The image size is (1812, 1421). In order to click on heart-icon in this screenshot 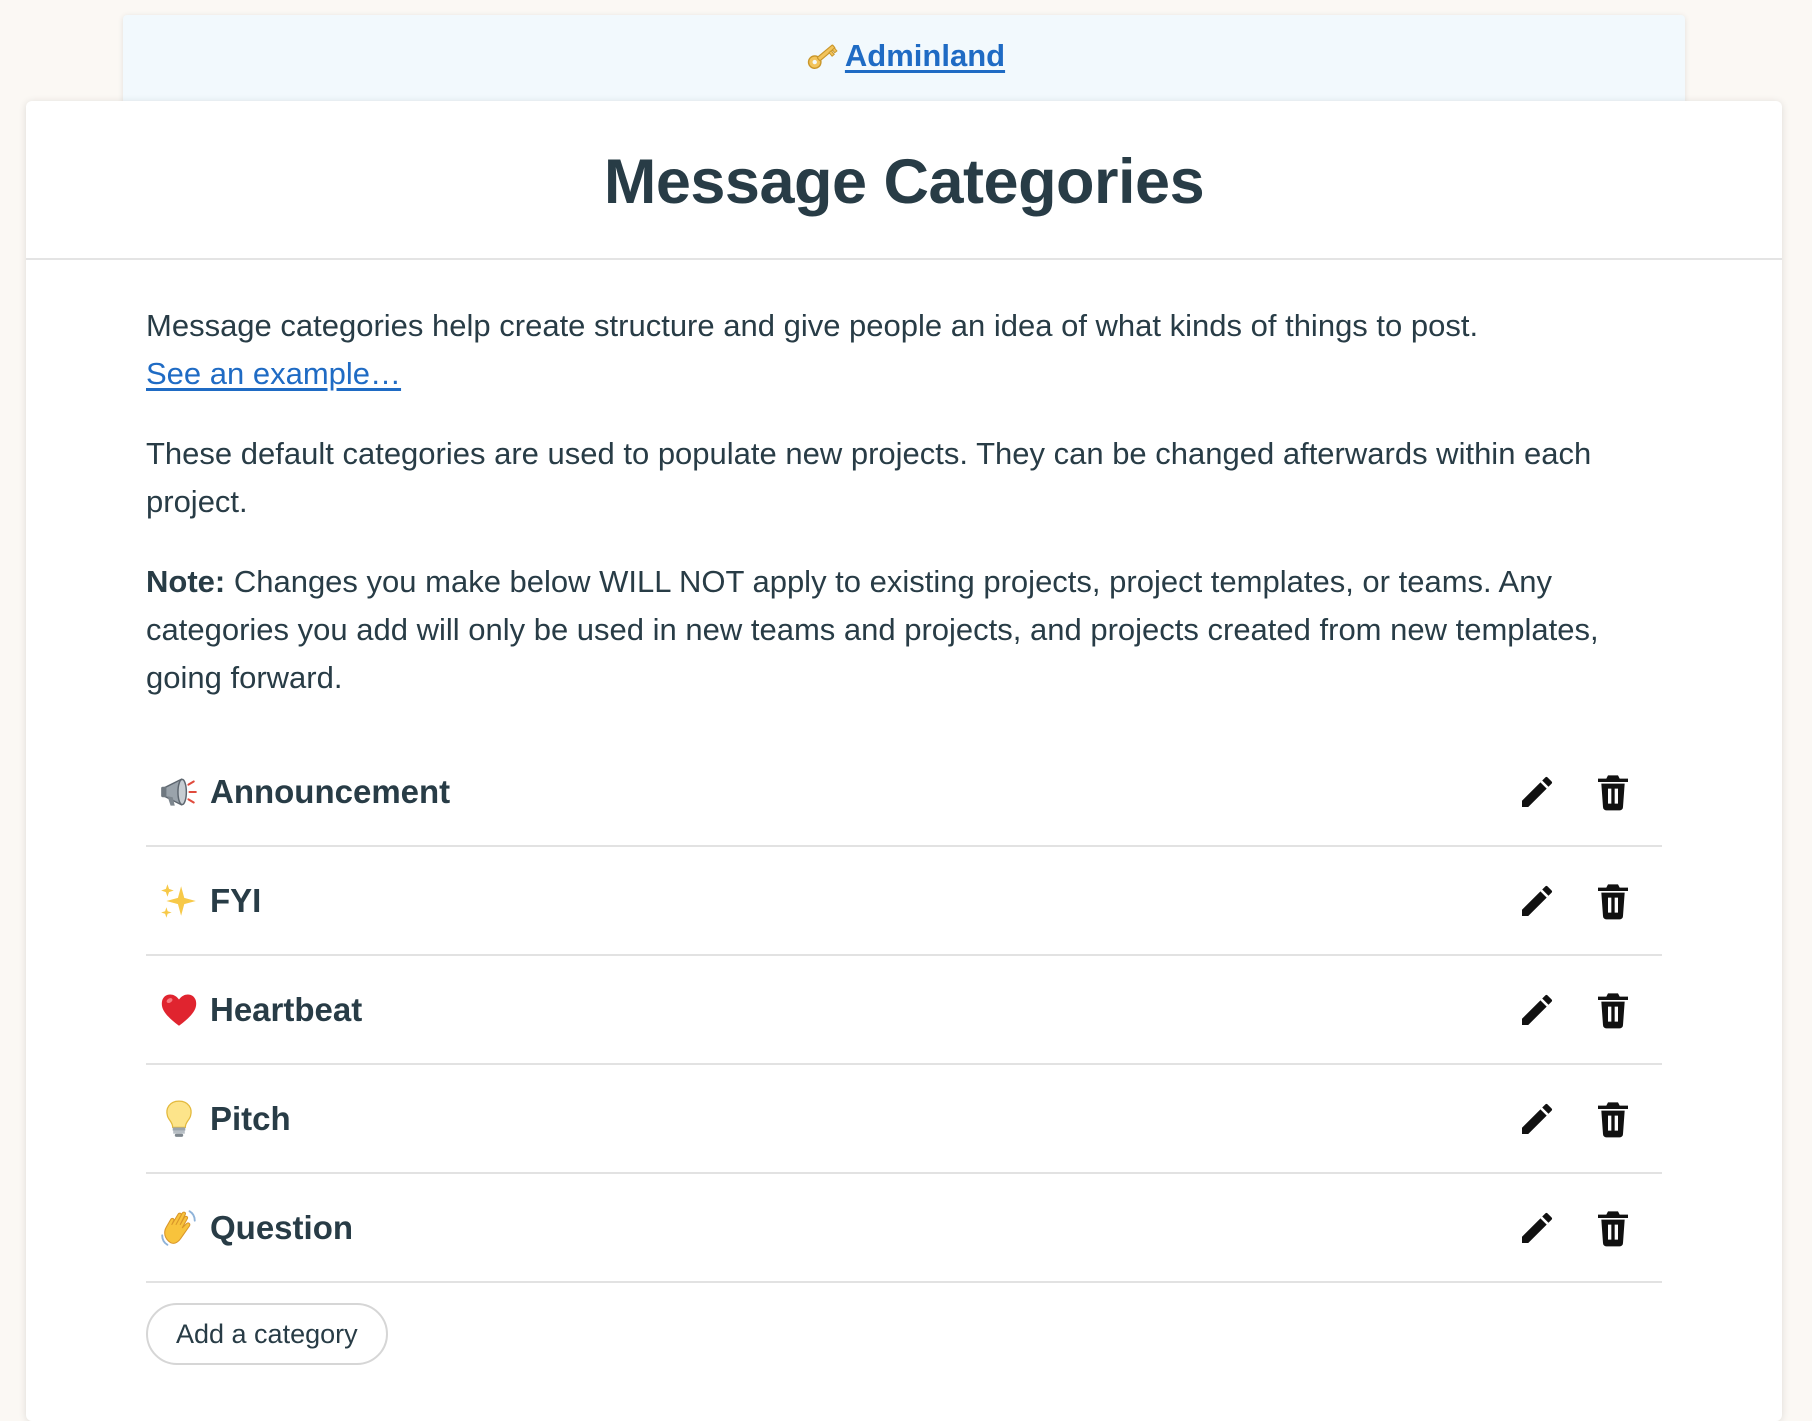, I will do `click(179, 1009)`.